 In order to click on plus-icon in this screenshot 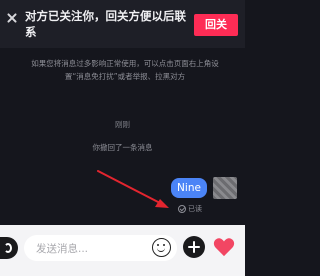, I will do `click(194, 247)`.